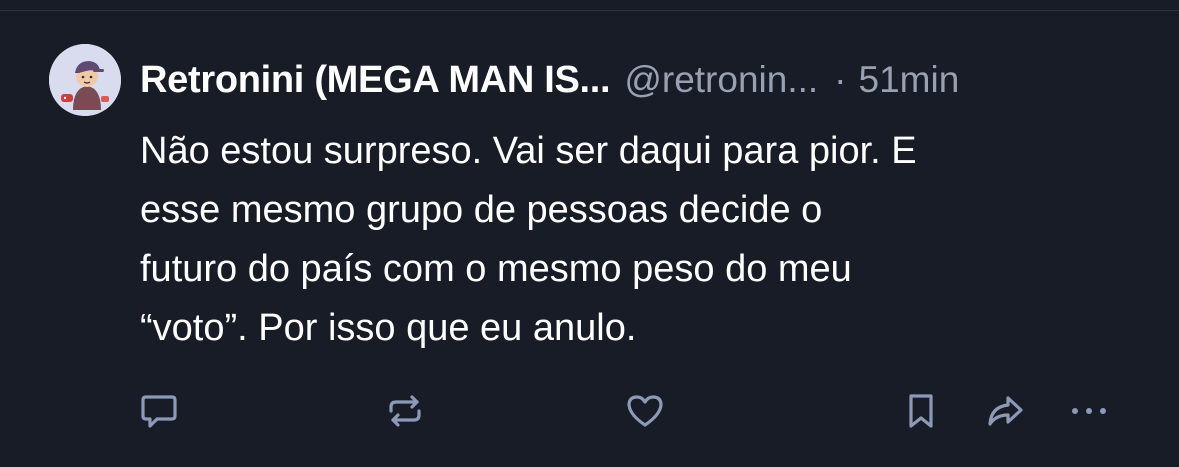  I want to click on repost-arrows-icon, so click(405, 411).